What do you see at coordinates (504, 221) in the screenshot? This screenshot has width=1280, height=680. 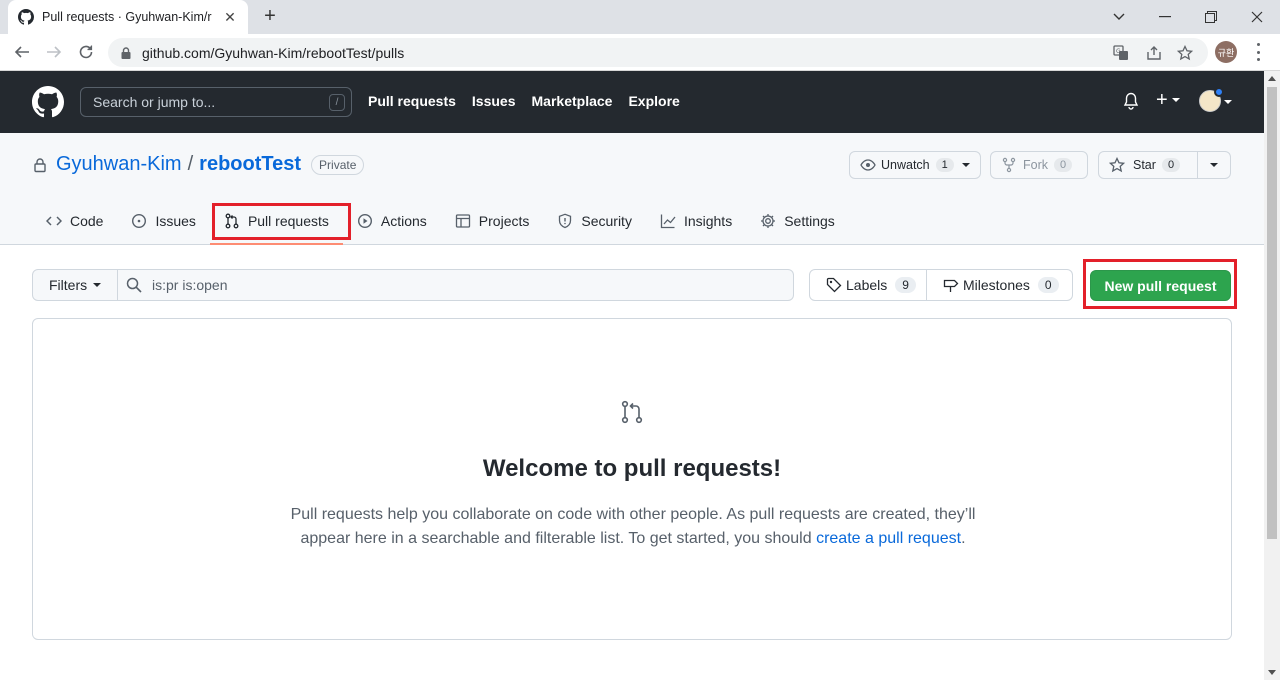 I see `tab-label: Projects` at bounding box center [504, 221].